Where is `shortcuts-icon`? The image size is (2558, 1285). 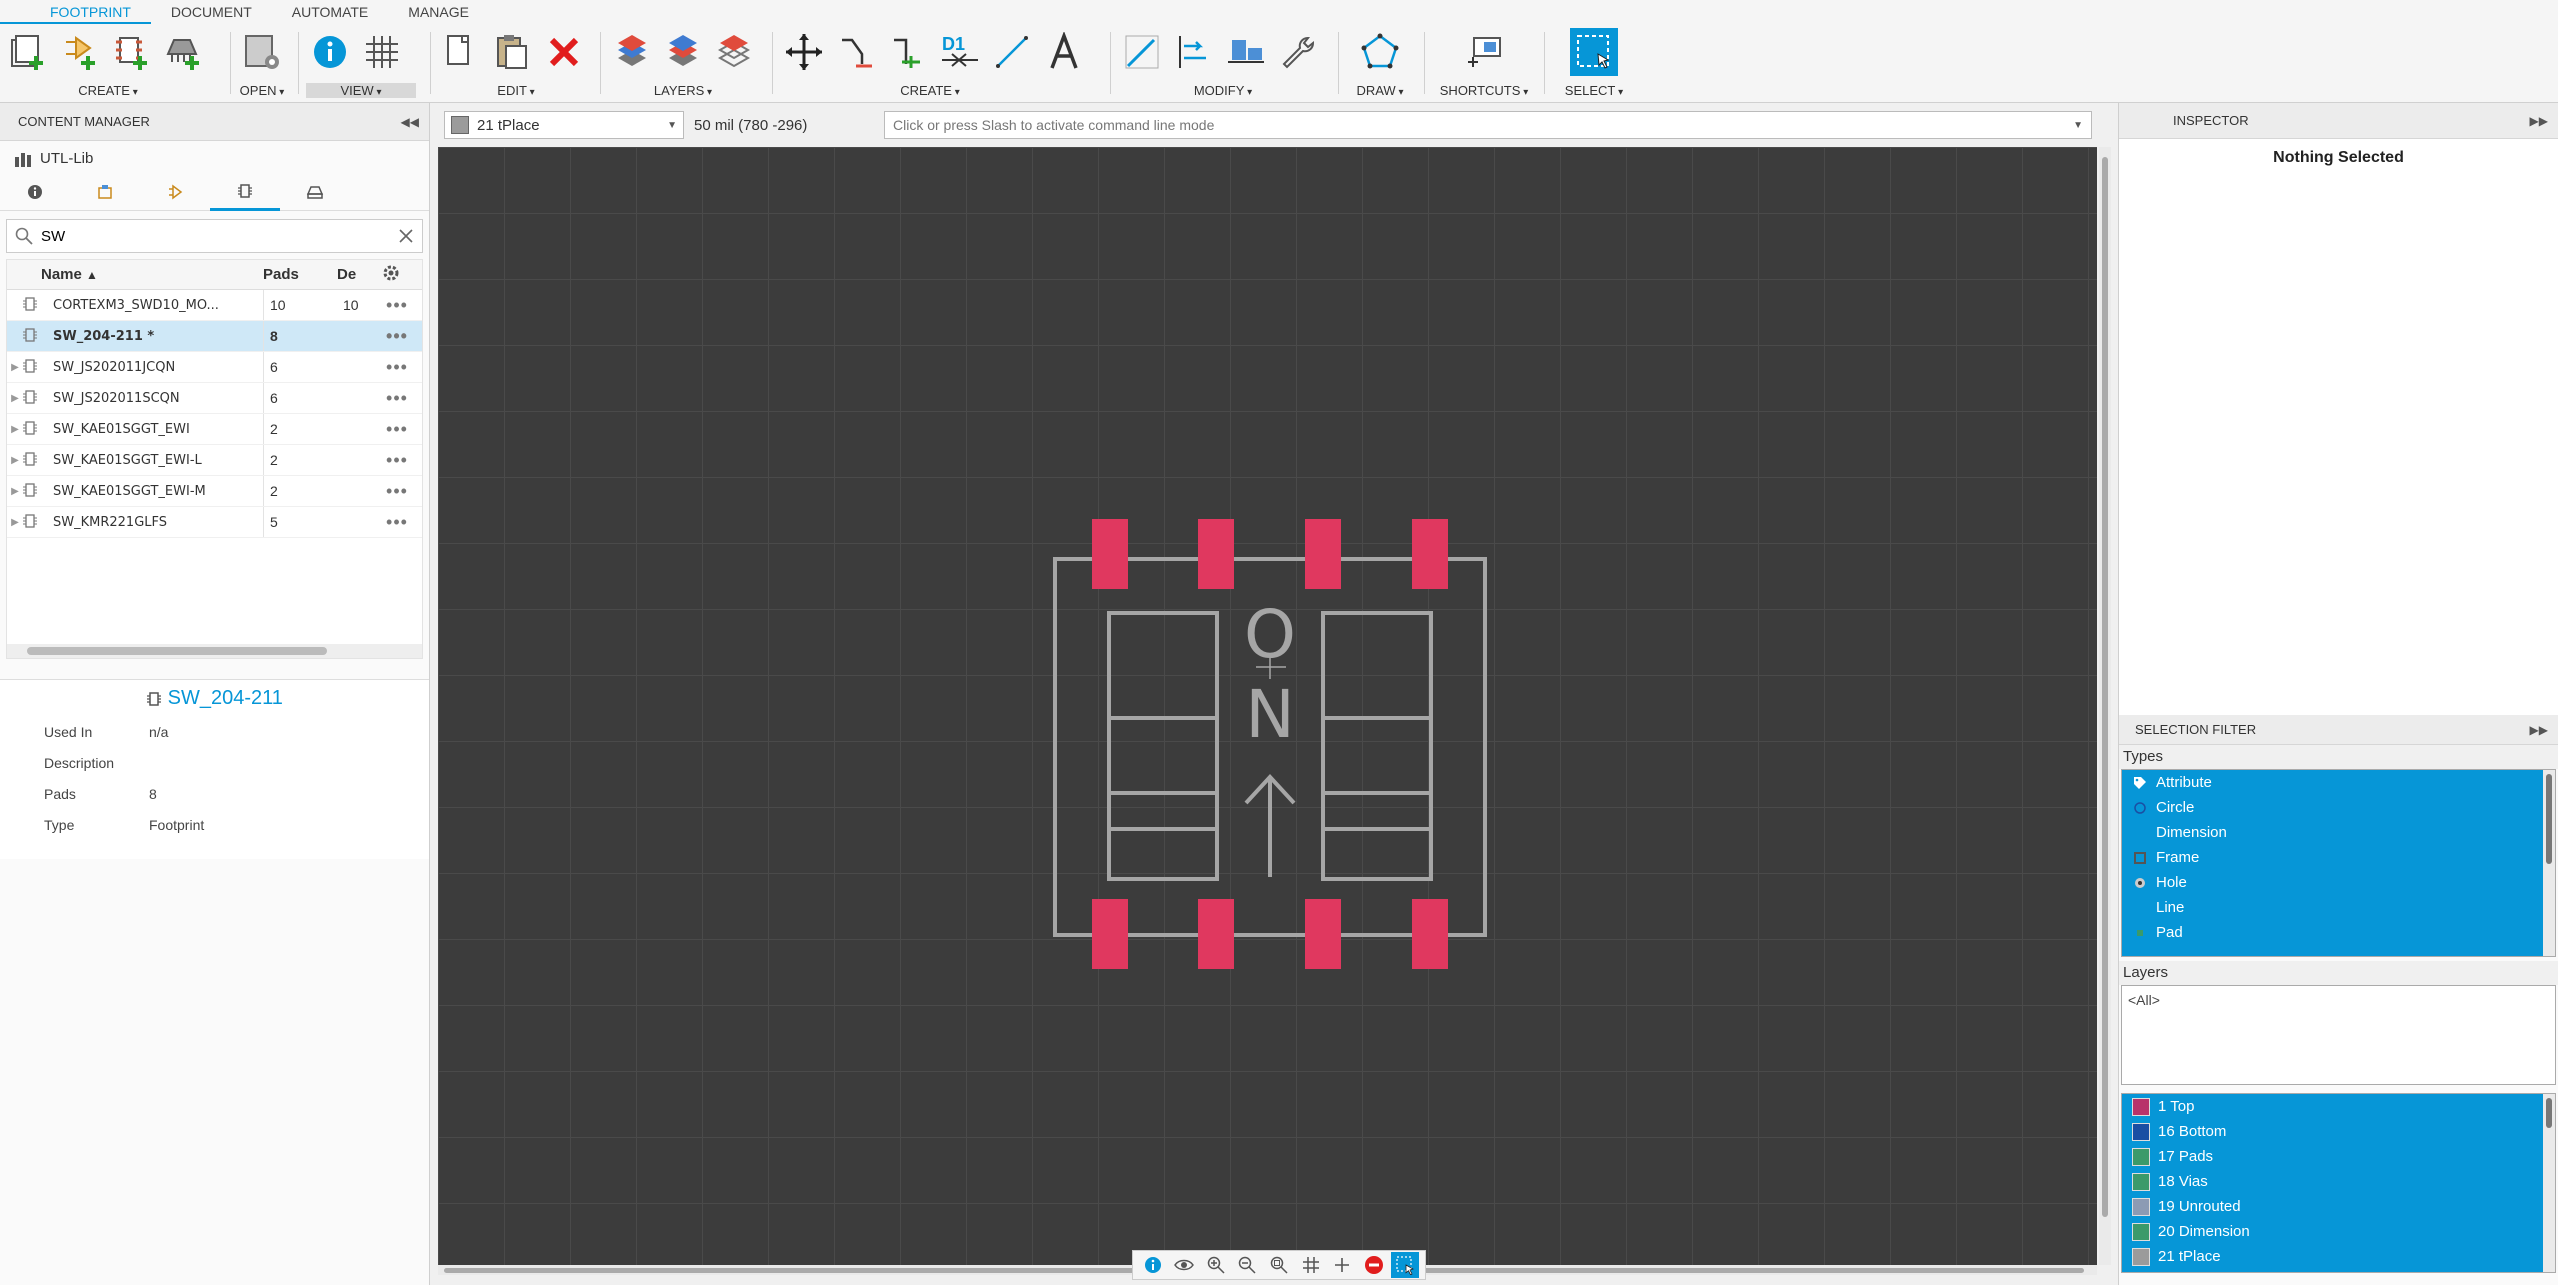 shortcuts-icon is located at coordinates (1484, 52).